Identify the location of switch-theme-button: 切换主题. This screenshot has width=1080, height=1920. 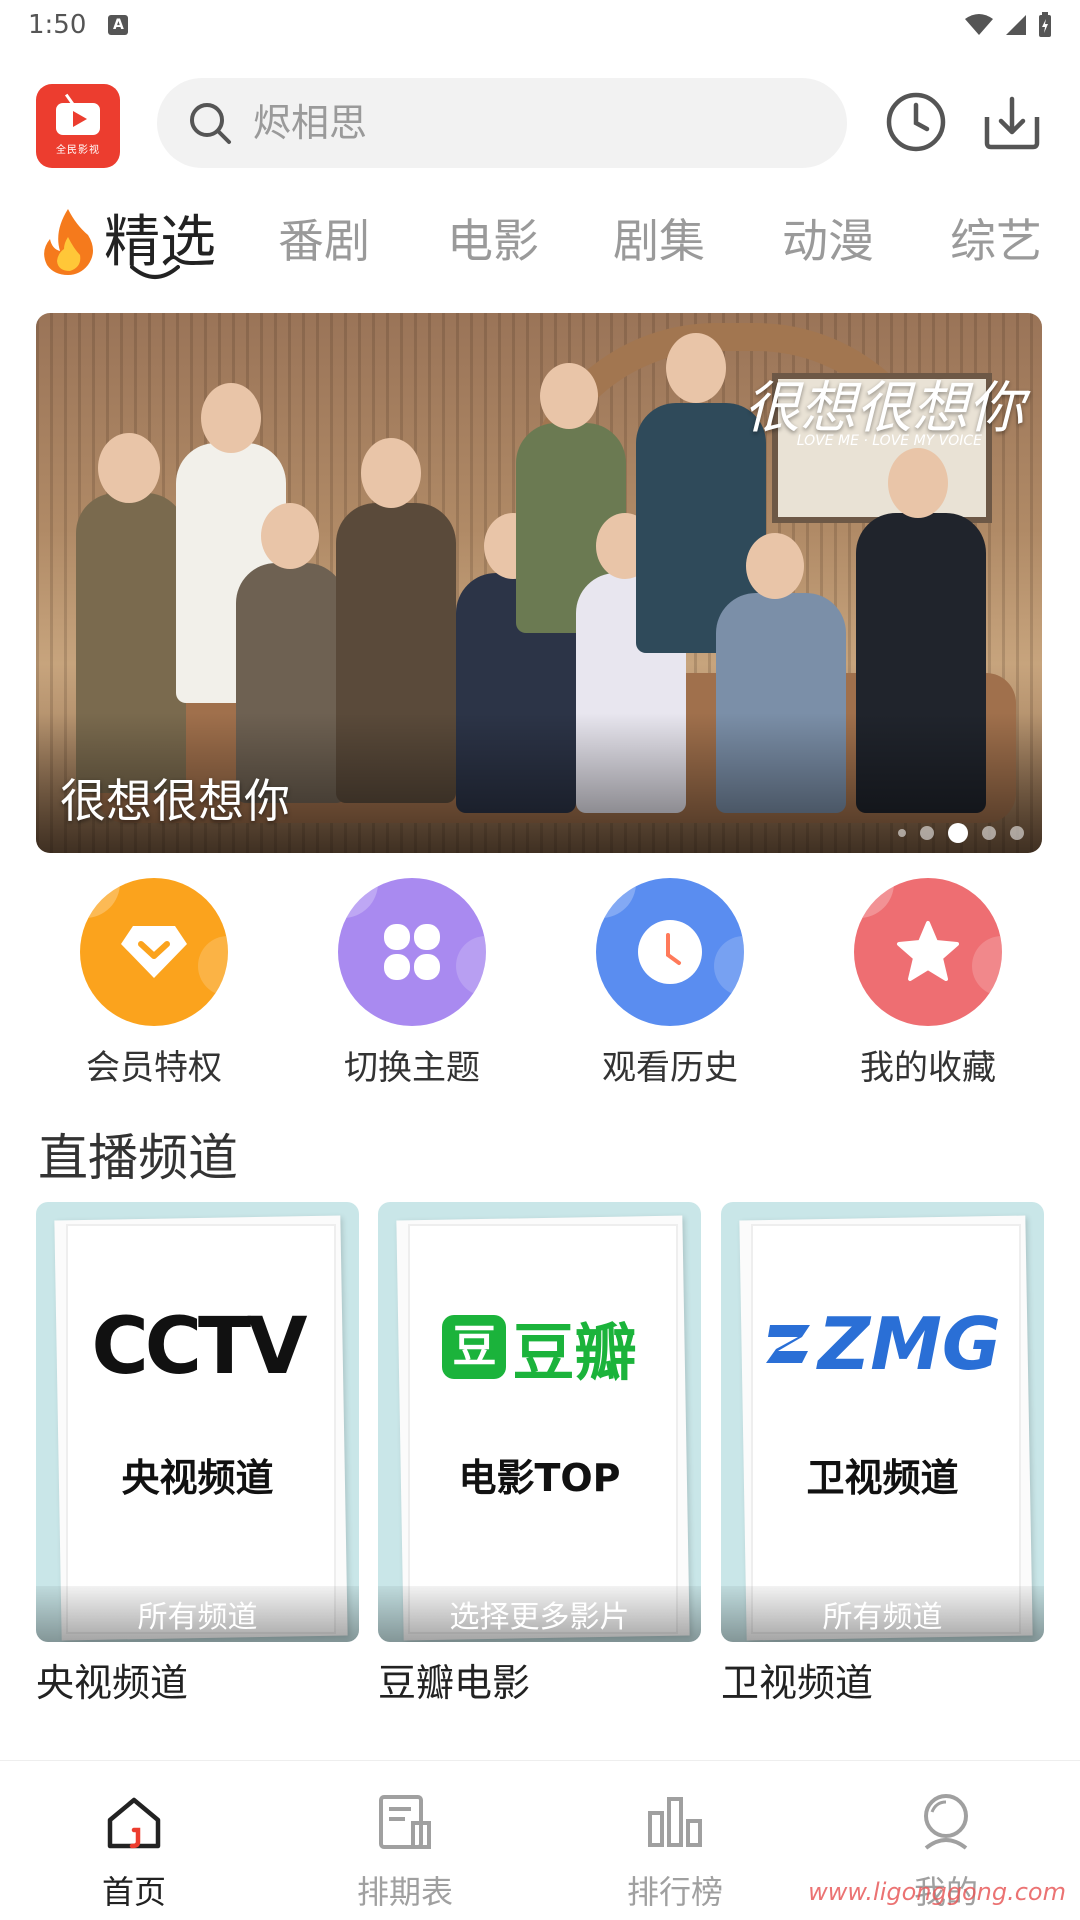
(412, 983).